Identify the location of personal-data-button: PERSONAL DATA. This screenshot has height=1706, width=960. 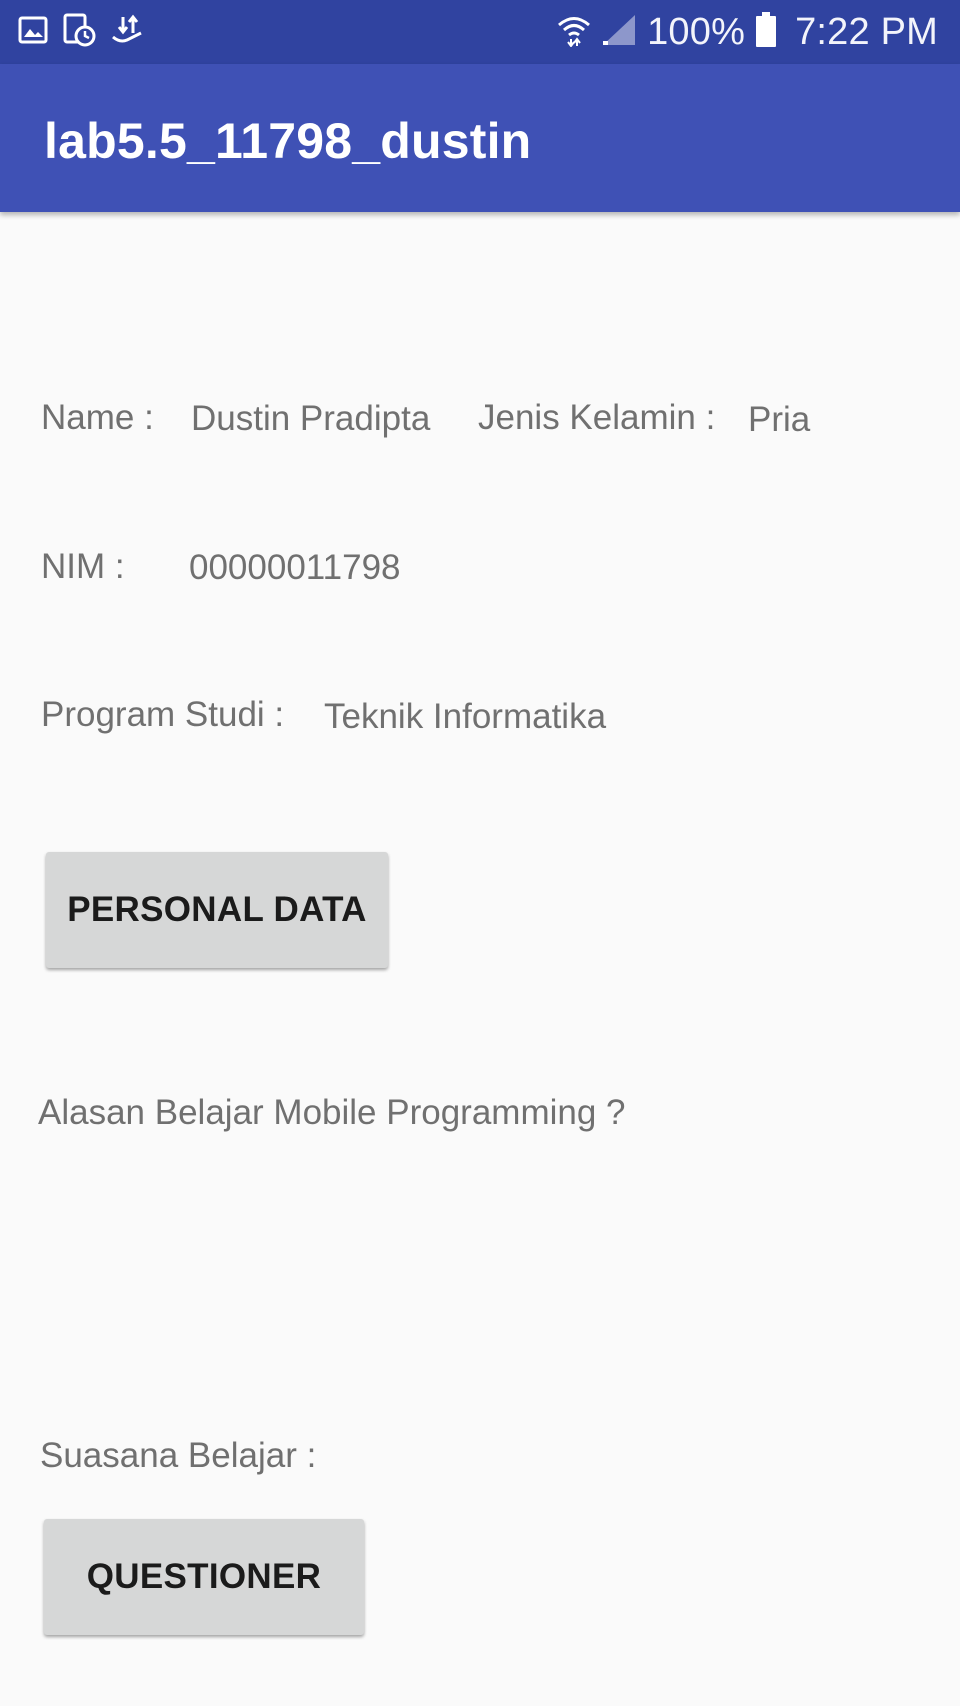
(217, 910).